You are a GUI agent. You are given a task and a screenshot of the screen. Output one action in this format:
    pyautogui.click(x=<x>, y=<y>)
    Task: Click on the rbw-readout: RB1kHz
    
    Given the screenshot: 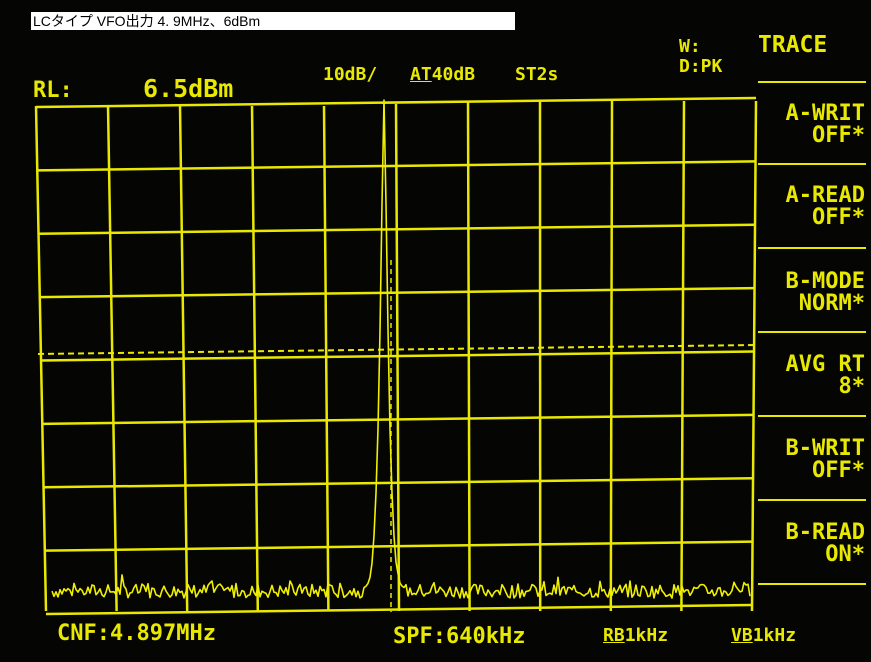 What is the action you would take?
    pyautogui.click(x=635, y=636)
    